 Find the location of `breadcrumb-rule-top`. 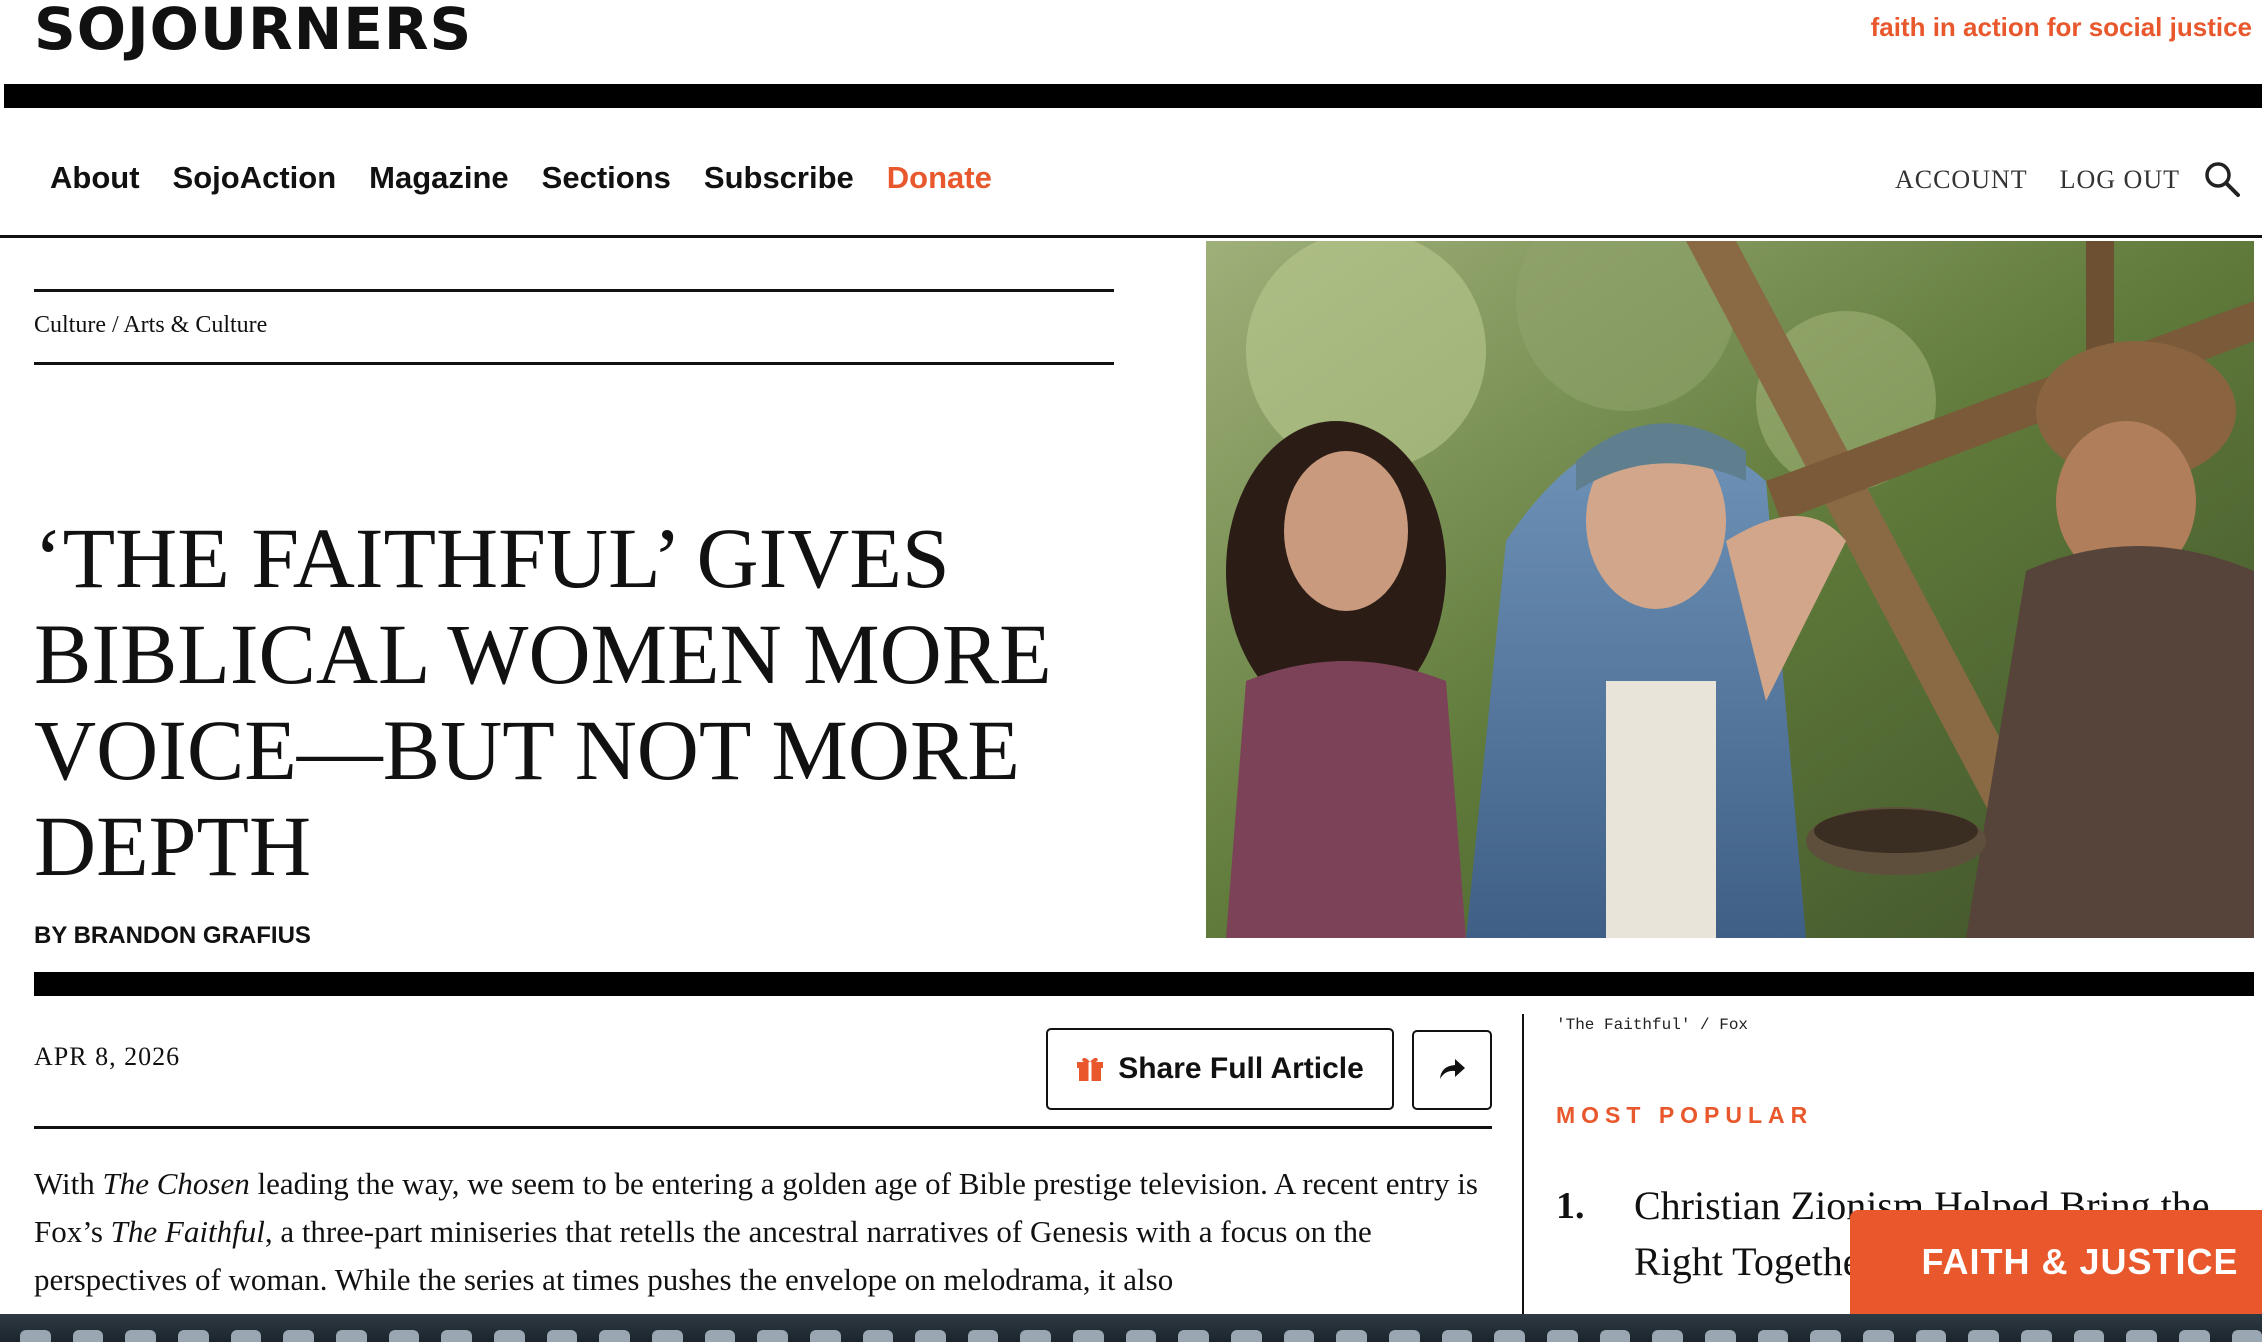

breadcrumb-rule-top is located at coordinates (574, 290).